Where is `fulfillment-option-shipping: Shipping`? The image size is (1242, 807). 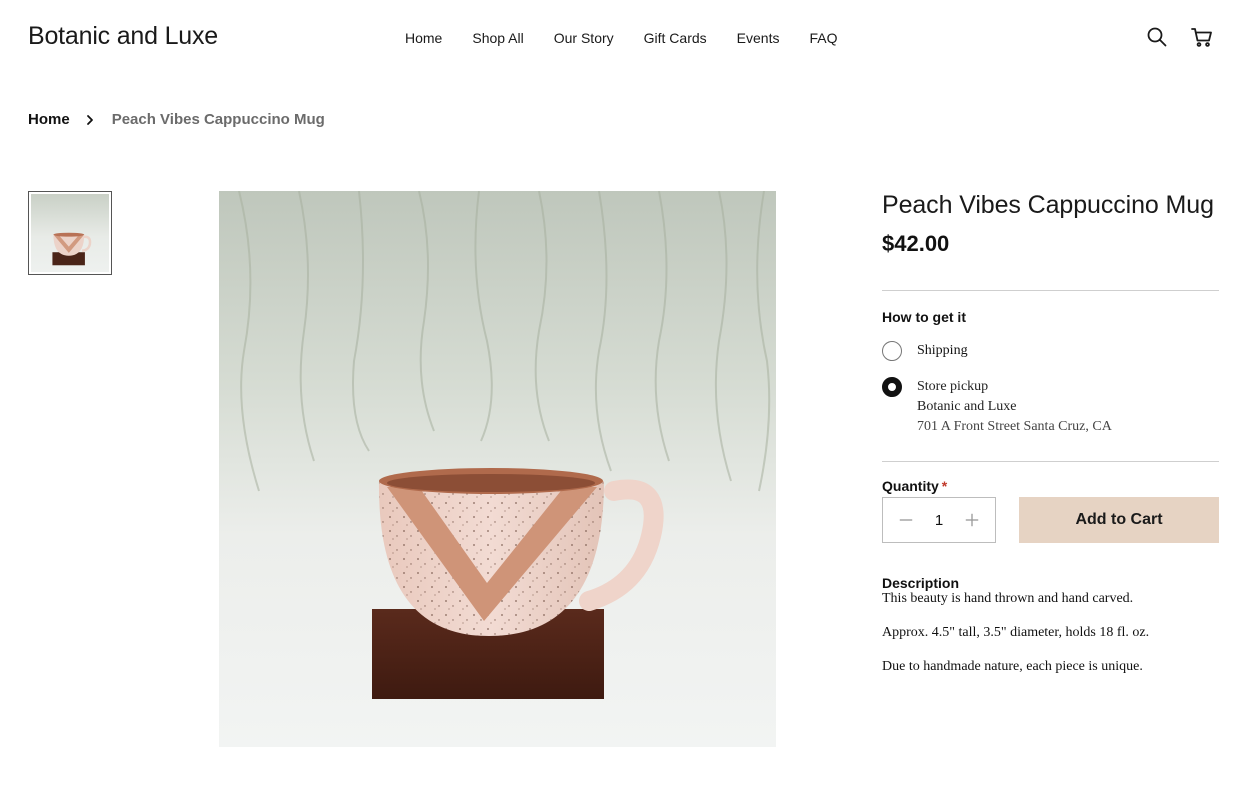
fulfillment-option-shipping: Shipping is located at coordinates (925, 351).